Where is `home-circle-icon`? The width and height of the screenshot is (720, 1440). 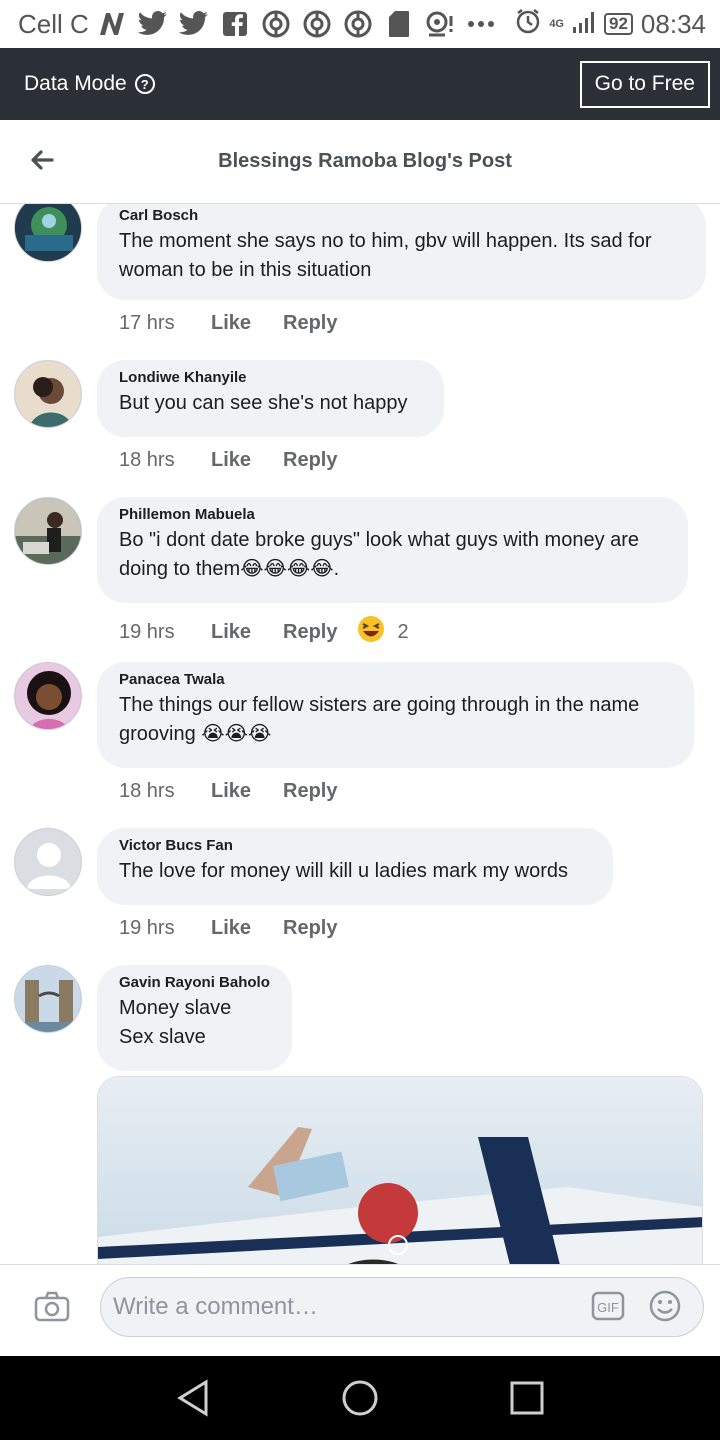 home-circle-icon is located at coordinates (360, 1398).